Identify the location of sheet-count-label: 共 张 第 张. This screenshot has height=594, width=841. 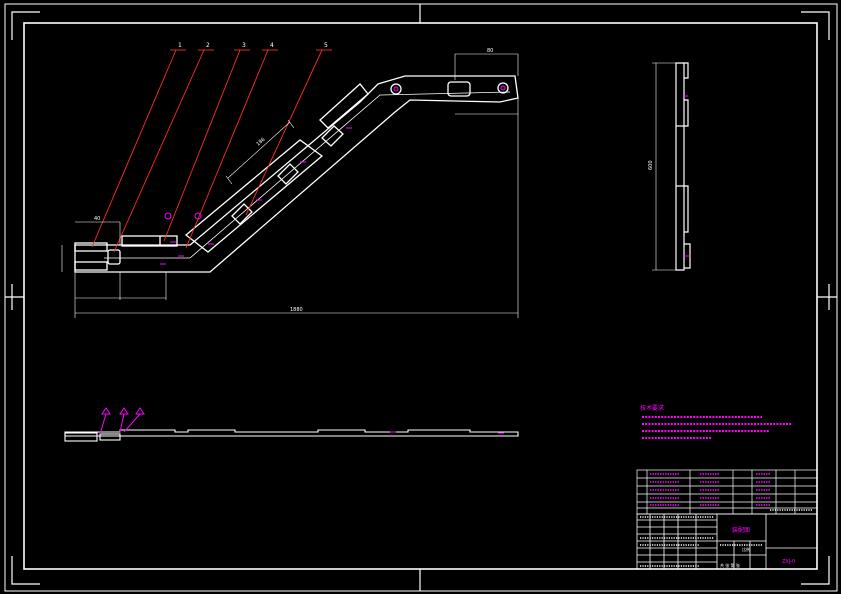
(730, 565).